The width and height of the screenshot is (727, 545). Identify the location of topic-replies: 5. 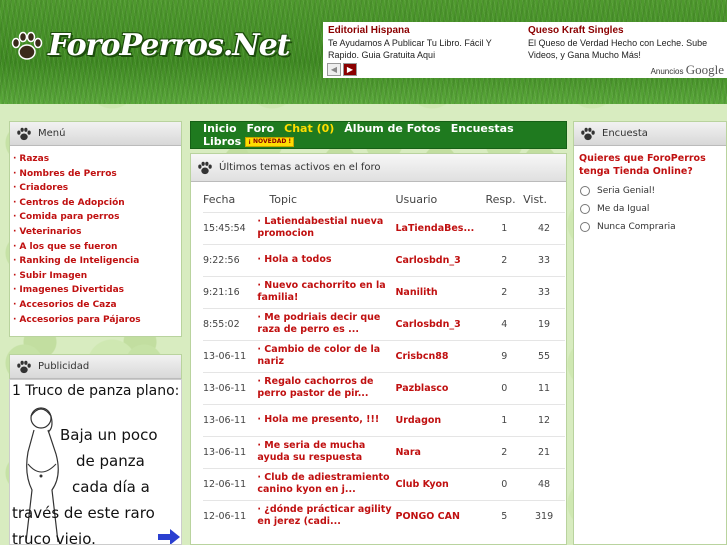
(504, 515).